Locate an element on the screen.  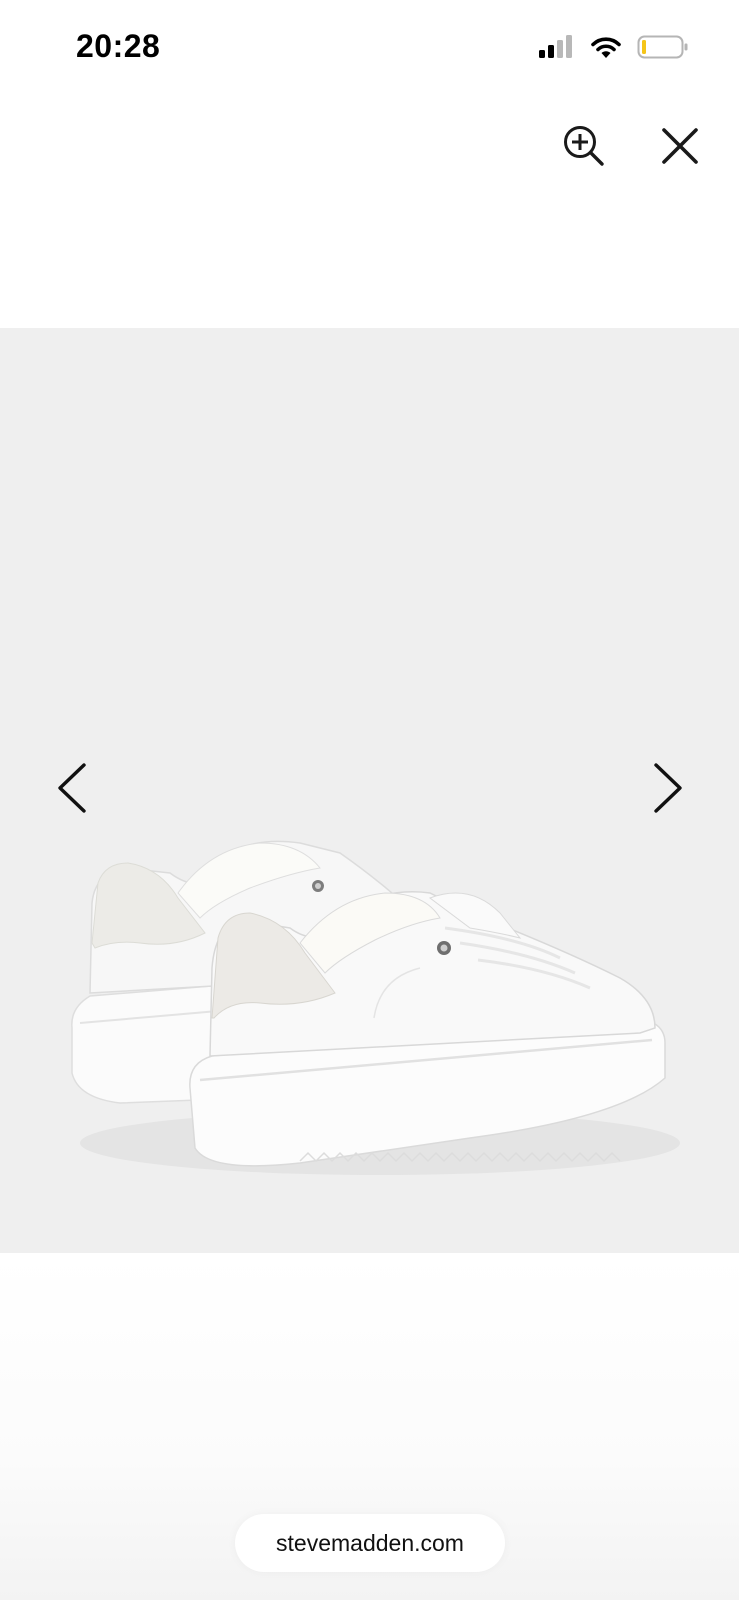
close-button is located at coordinates (680, 146).